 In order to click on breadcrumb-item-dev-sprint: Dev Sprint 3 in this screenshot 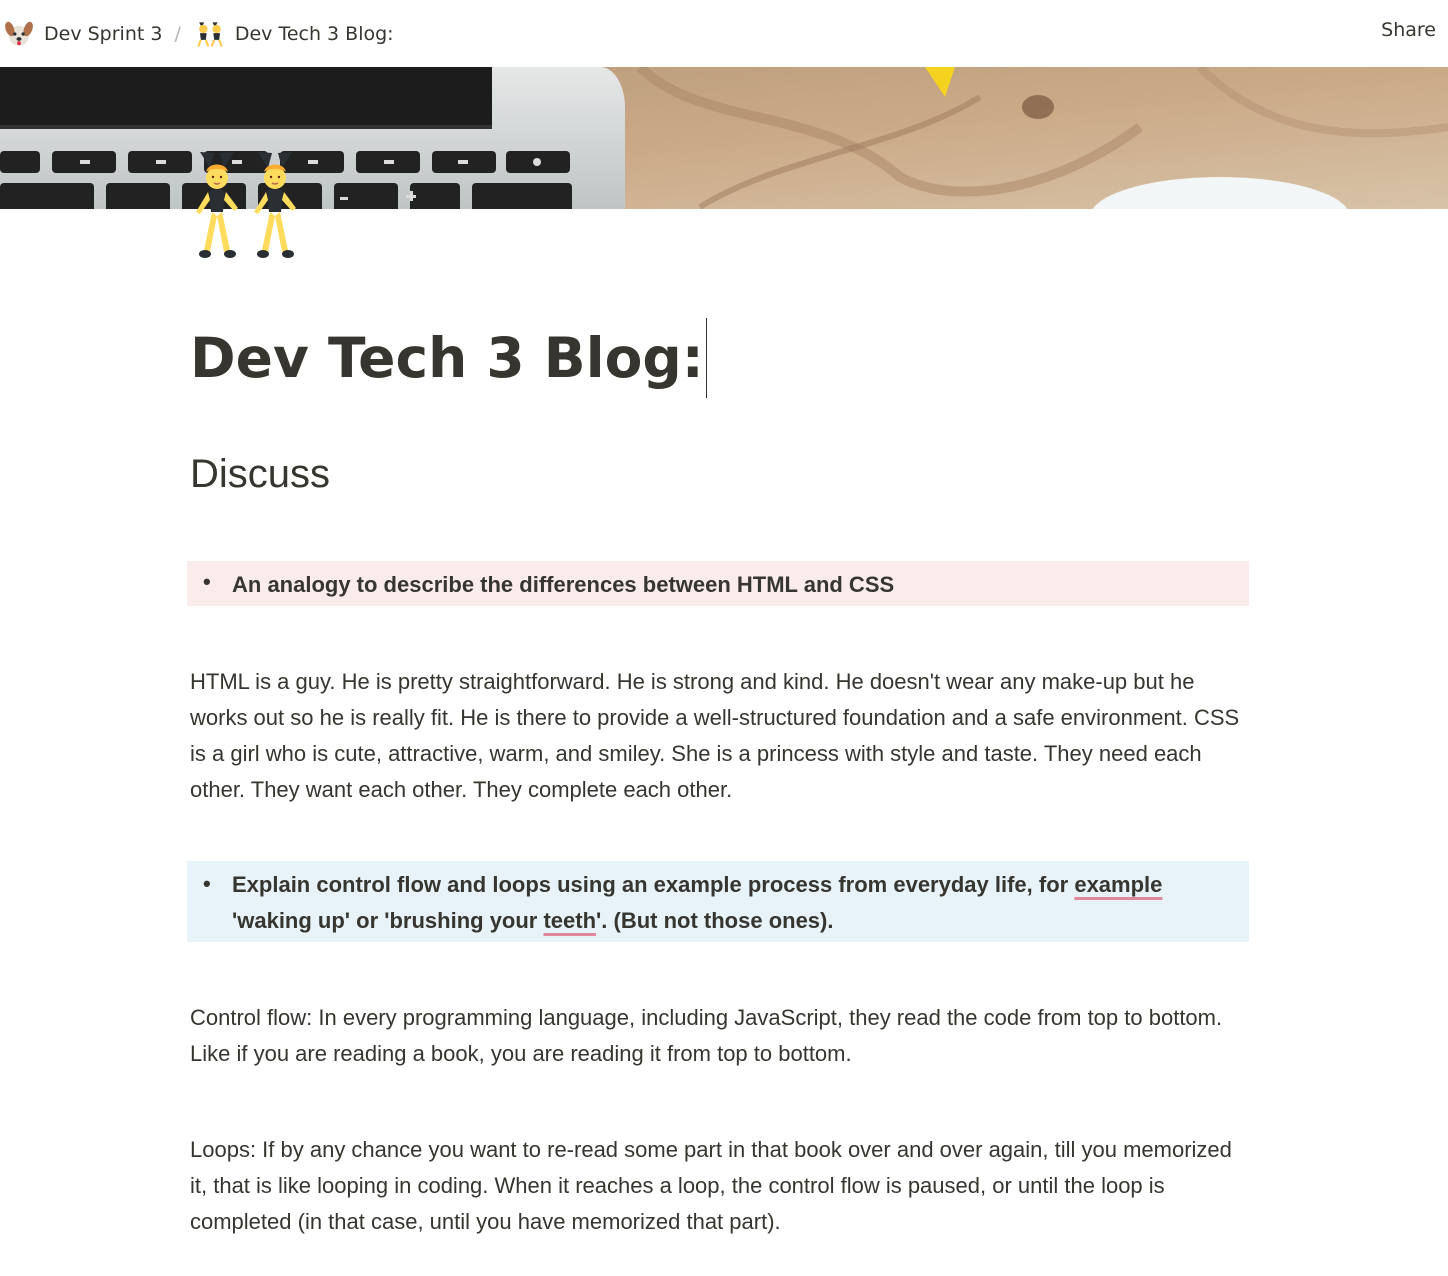, I will do `click(83, 33)`.